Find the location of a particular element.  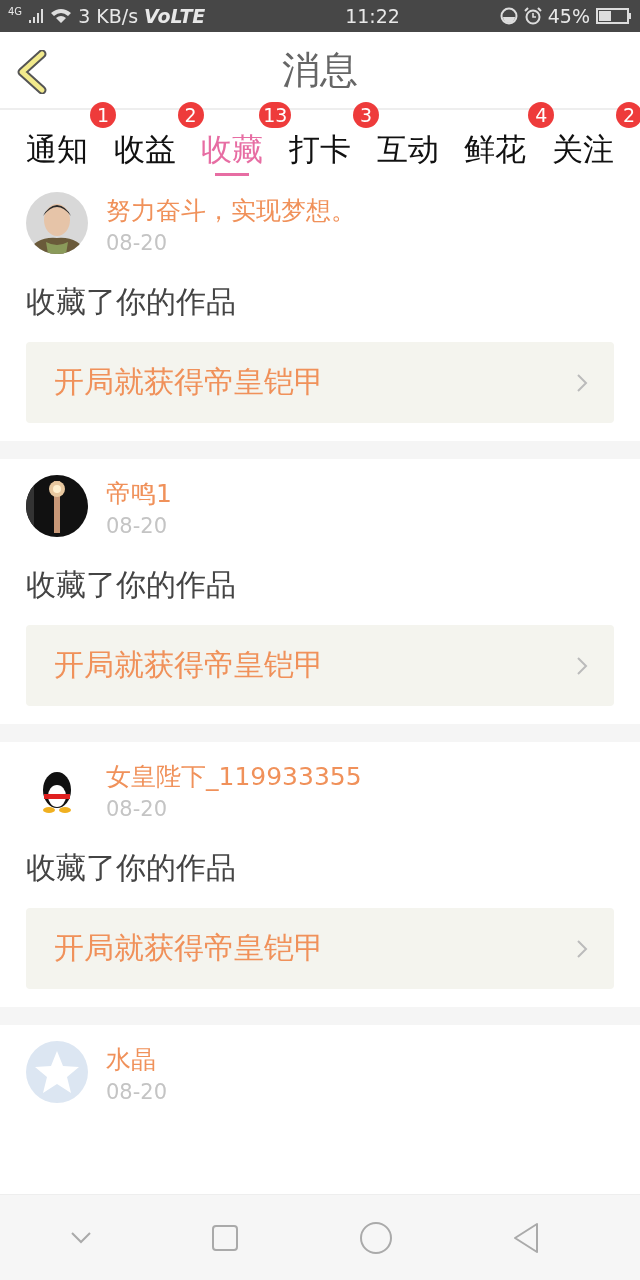

volte-label: VoLTE is located at coordinates (175, 16).